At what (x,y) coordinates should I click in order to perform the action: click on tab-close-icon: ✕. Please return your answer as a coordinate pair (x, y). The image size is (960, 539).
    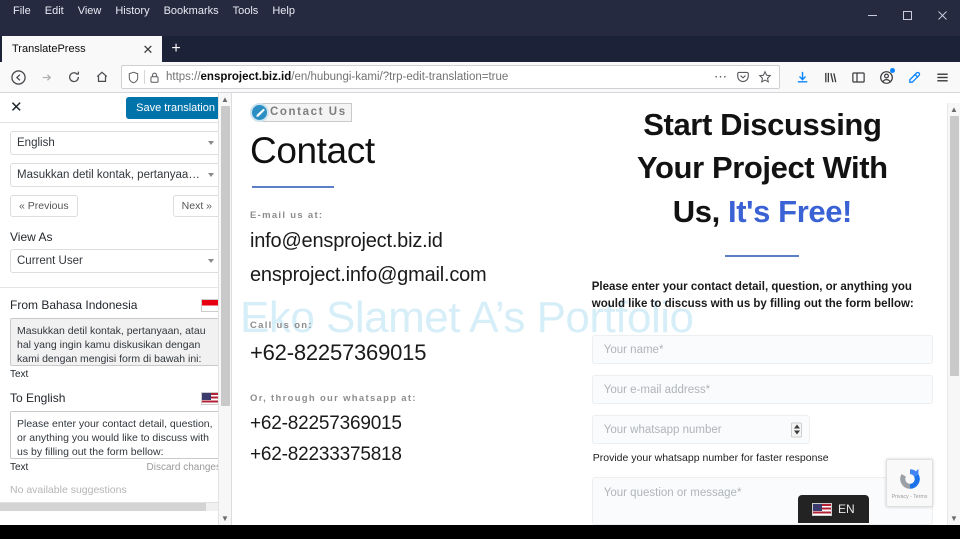
    Looking at the image, I should click on (148, 49).